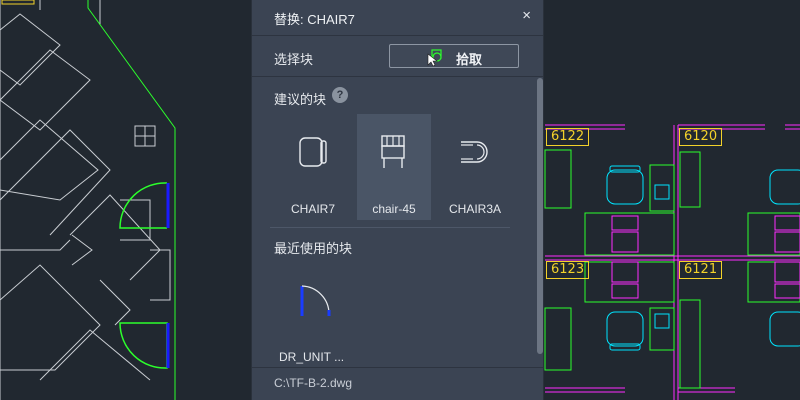  Describe the element at coordinates (18, 2) in the screenshot. I see `yellow-marker` at that location.